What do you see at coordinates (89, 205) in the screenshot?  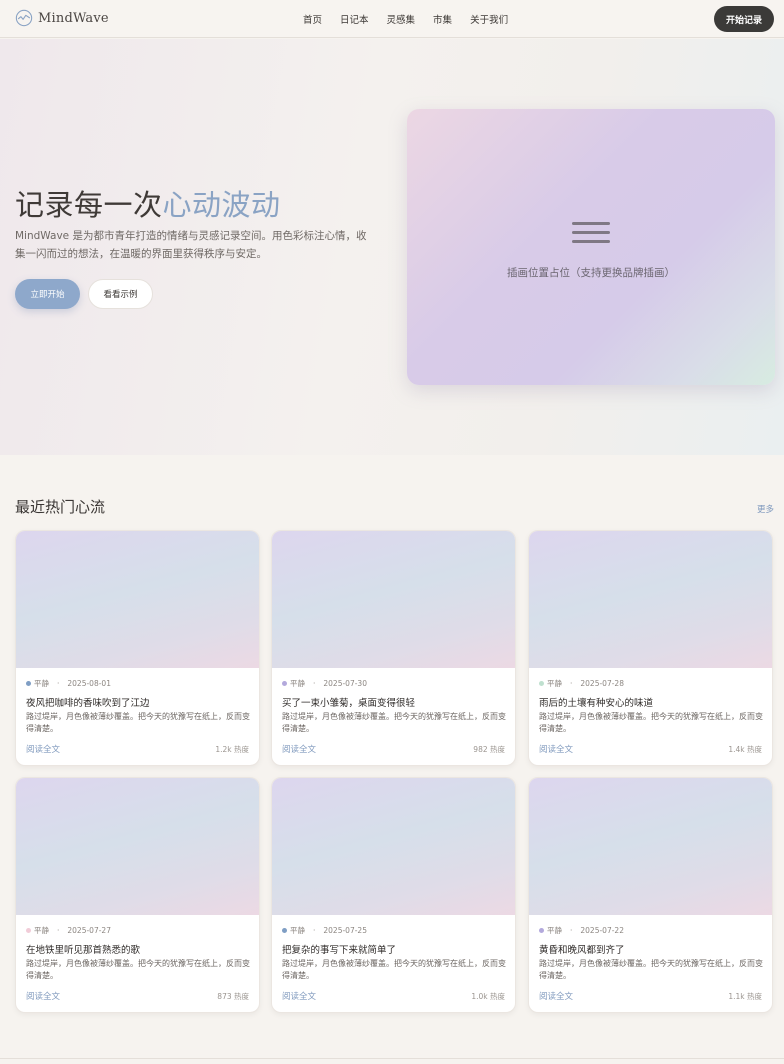 I see `hero-title-main: 记录每一次` at bounding box center [89, 205].